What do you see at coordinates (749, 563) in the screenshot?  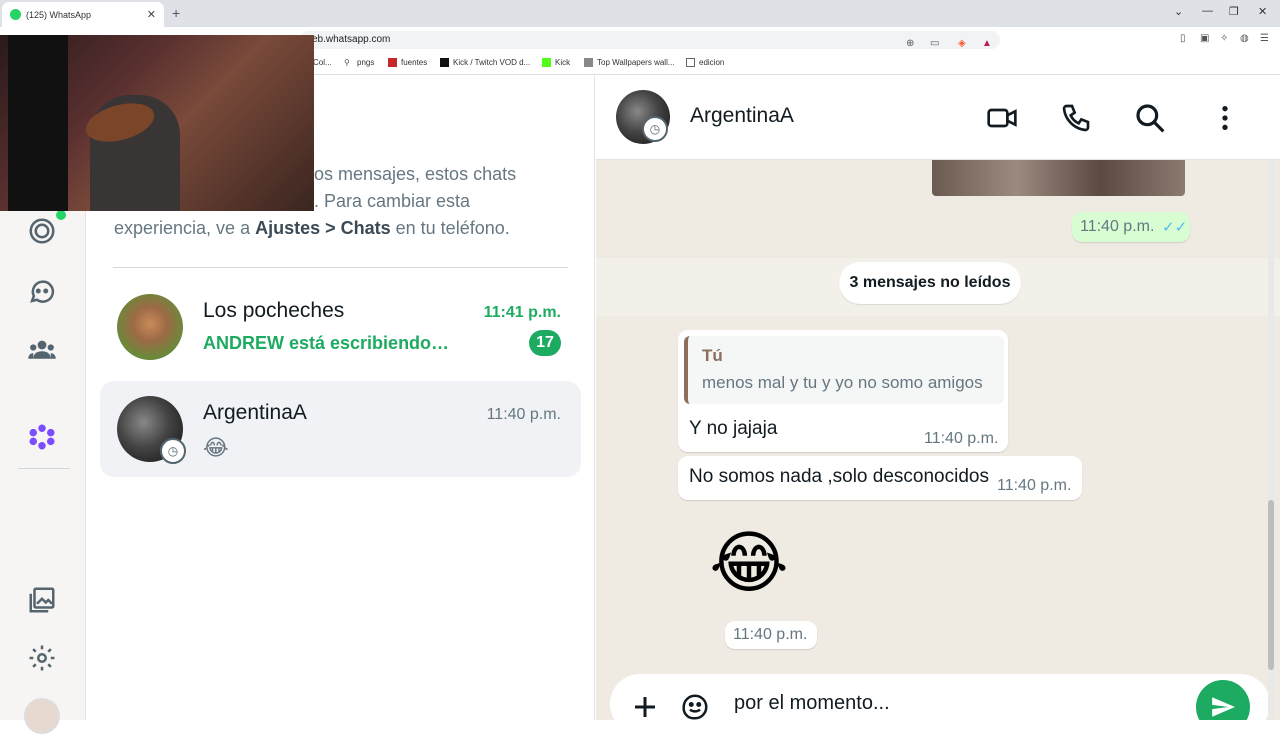 I see `emoji-message: 😂` at bounding box center [749, 563].